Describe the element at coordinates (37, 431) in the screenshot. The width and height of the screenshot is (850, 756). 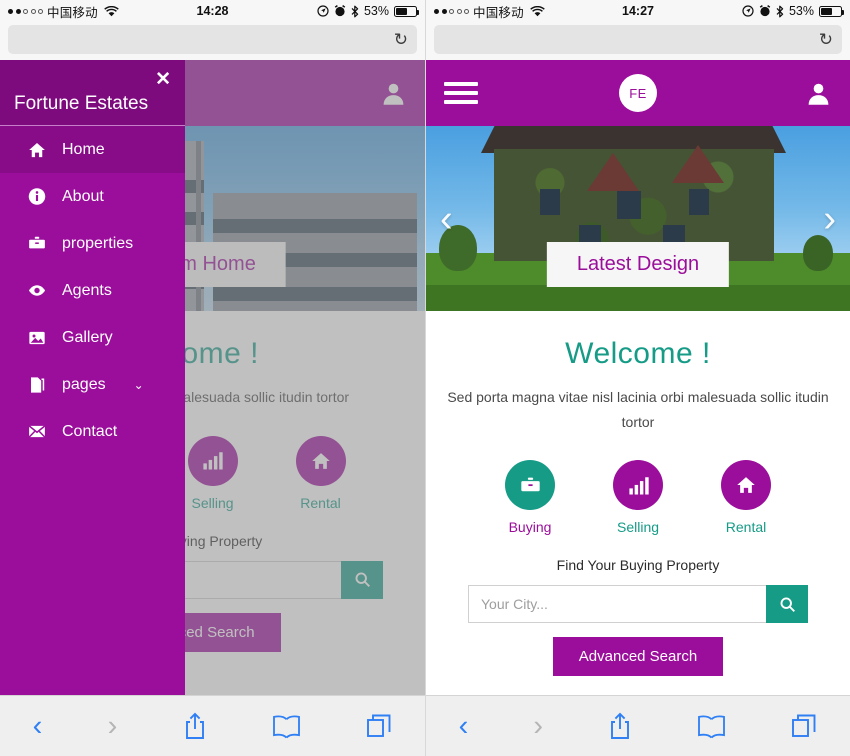
I see `envelope-icon` at that location.